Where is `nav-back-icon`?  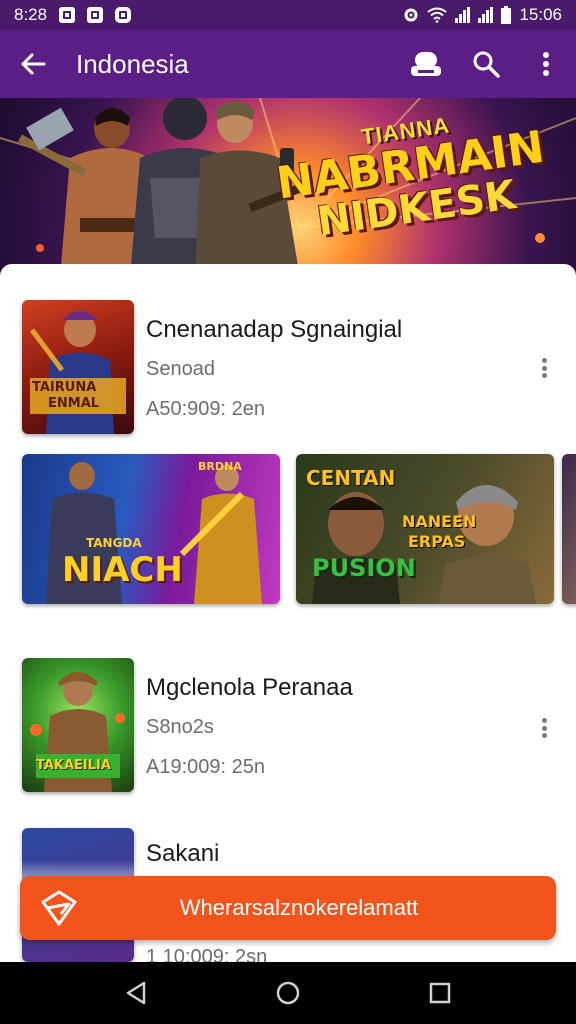 nav-back-icon is located at coordinates (136, 993).